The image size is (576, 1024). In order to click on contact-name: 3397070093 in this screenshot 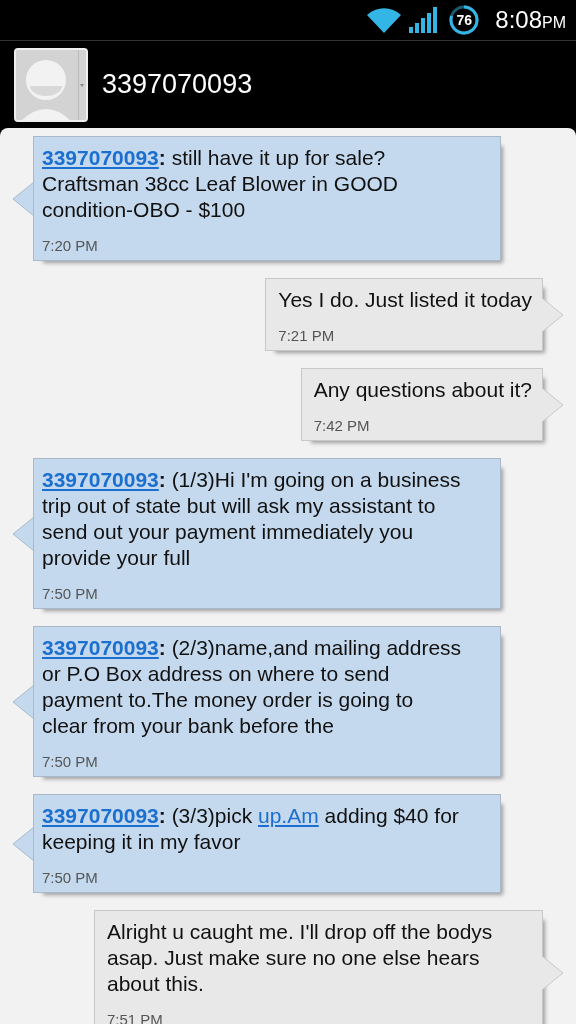, I will do `click(177, 84)`.